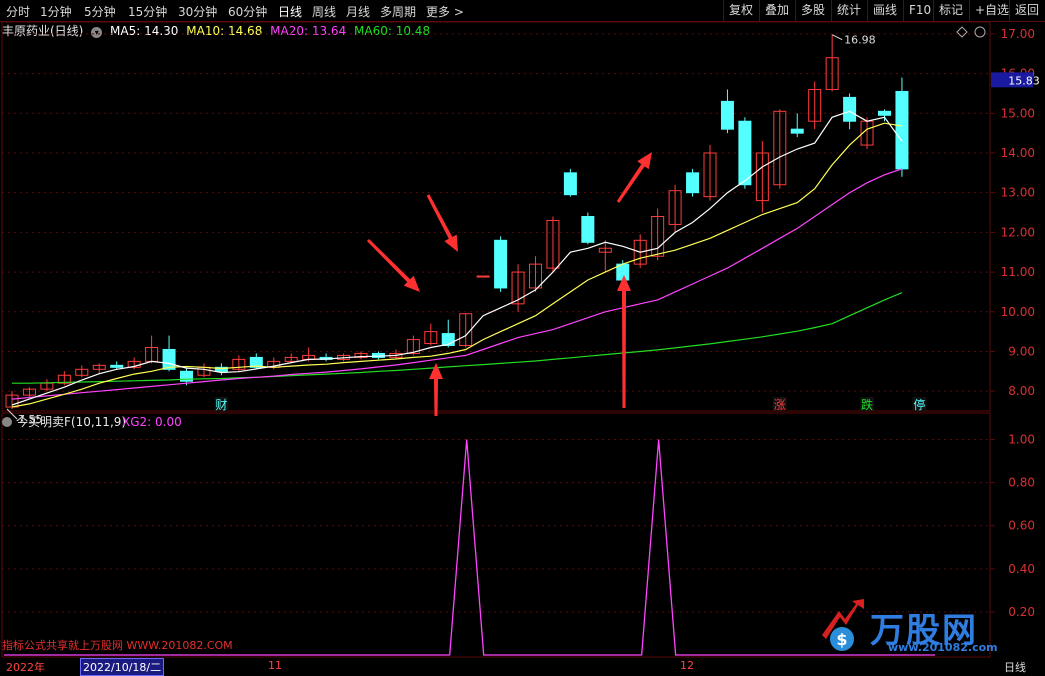 This screenshot has width=1045, height=676. I want to click on watermark-logo: $ 万股网 www.201082.com, so click(925, 626).